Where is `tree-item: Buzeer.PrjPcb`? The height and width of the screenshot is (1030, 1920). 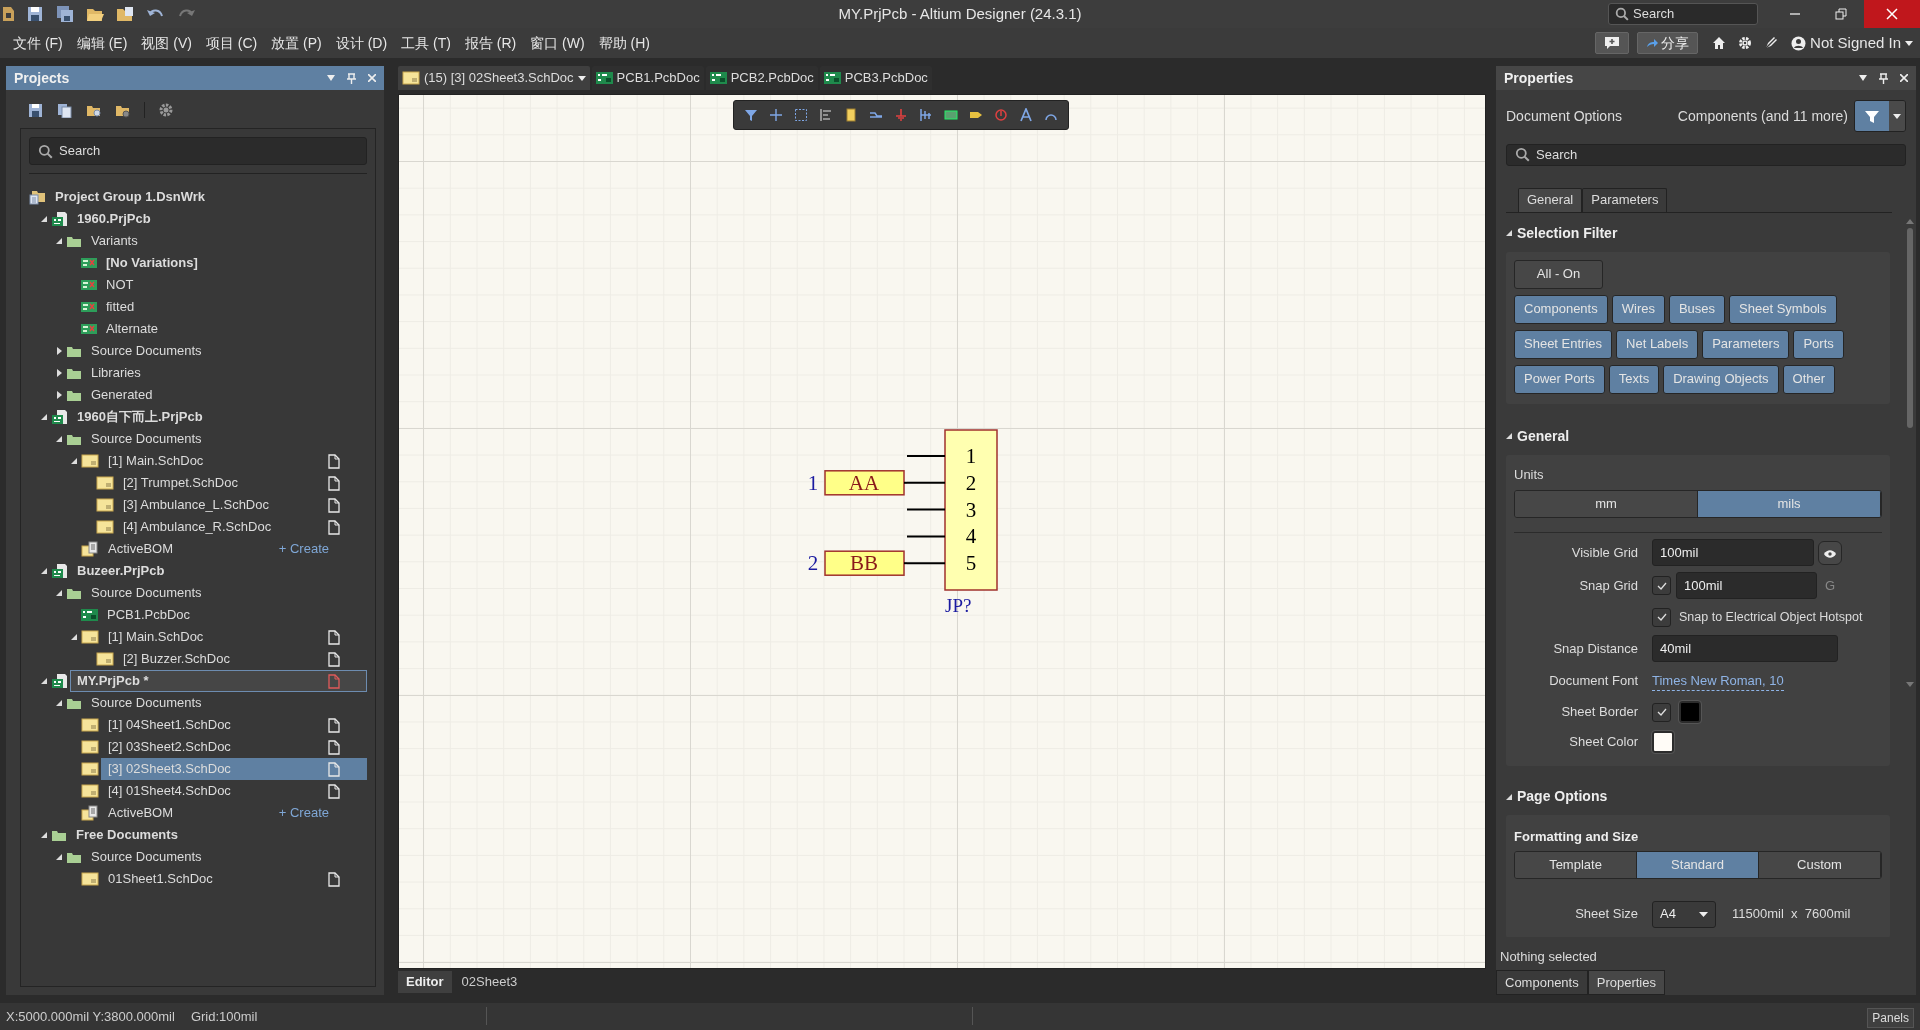
tree-item: Buzeer.PrjPcb is located at coordinates (218, 571).